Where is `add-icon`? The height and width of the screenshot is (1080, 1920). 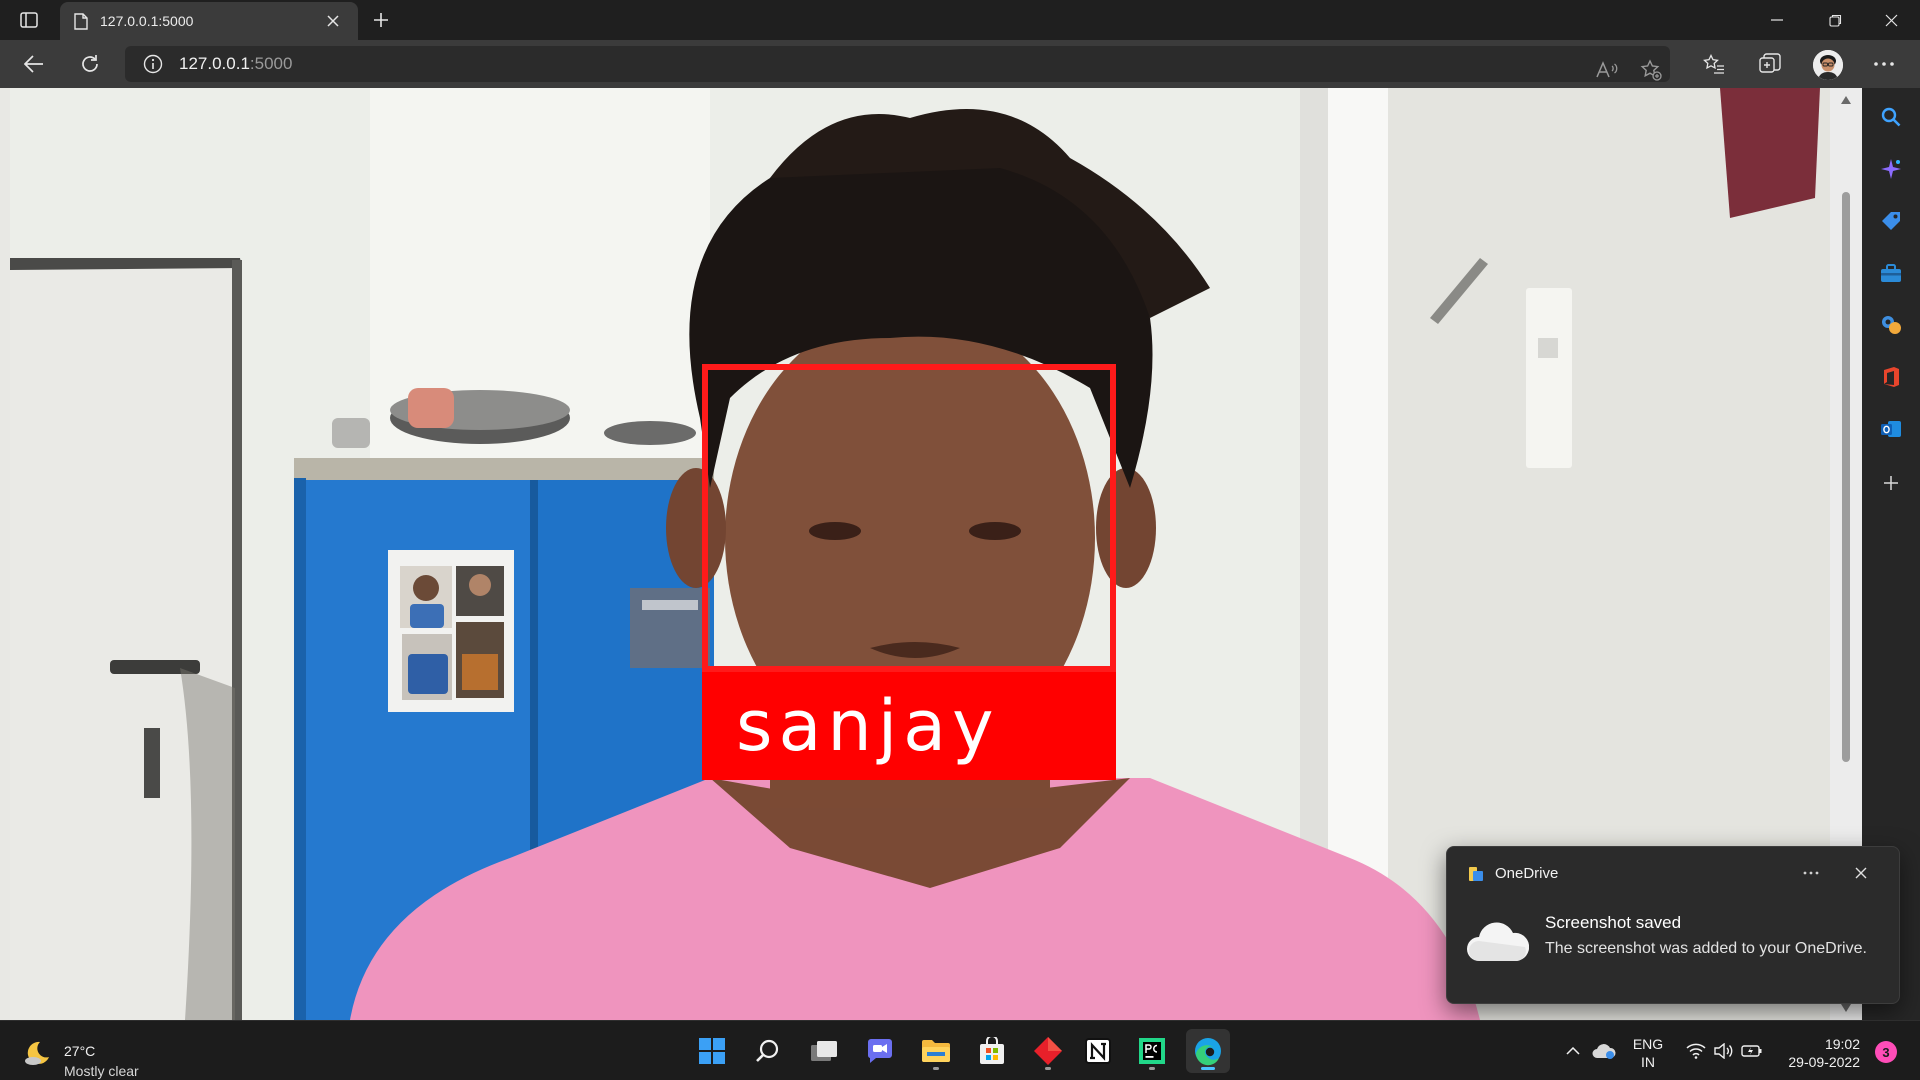 add-icon is located at coordinates (1891, 483).